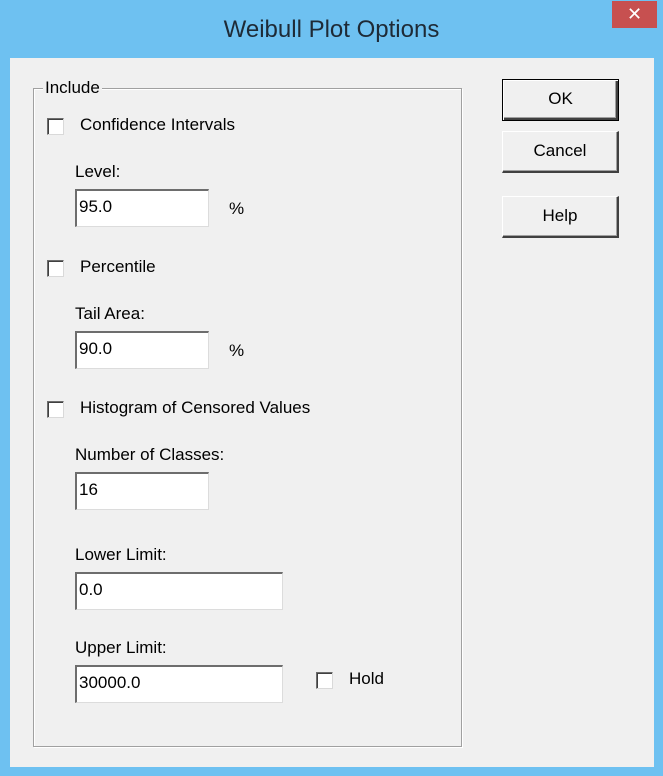  I want to click on number-of-classes-input: 16, so click(142, 491).